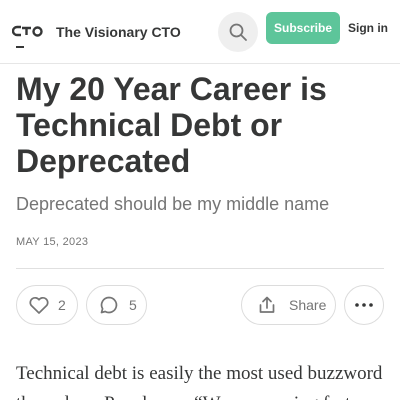 The width and height of the screenshot is (400, 400). I want to click on header-accent-line, so click(20, 47).